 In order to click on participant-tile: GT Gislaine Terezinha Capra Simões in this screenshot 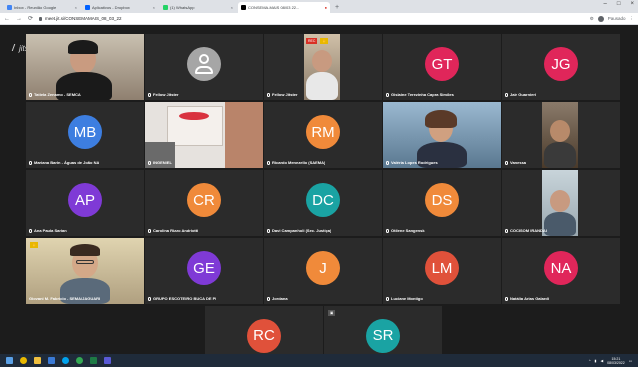, I will do `click(442, 67)`.